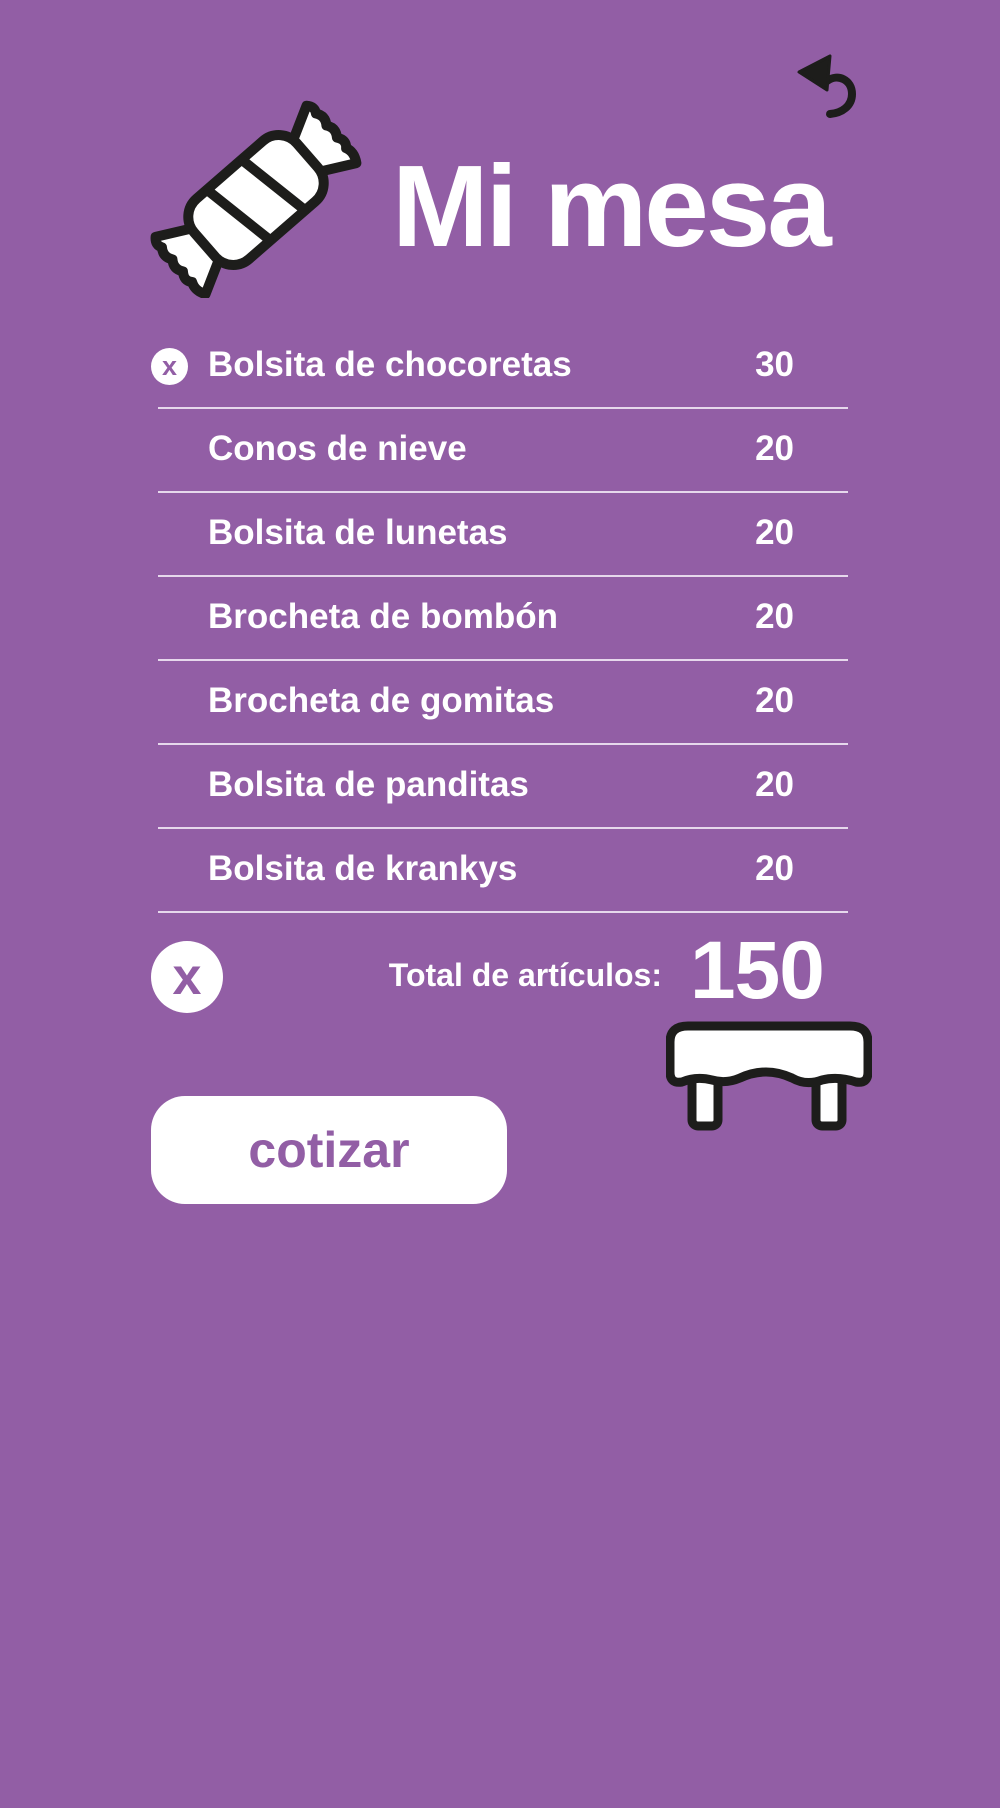 The width and height of the screenshot is (1000, 1808). I want to click on item-name: Bolsita de panditas, so click(368, 784).